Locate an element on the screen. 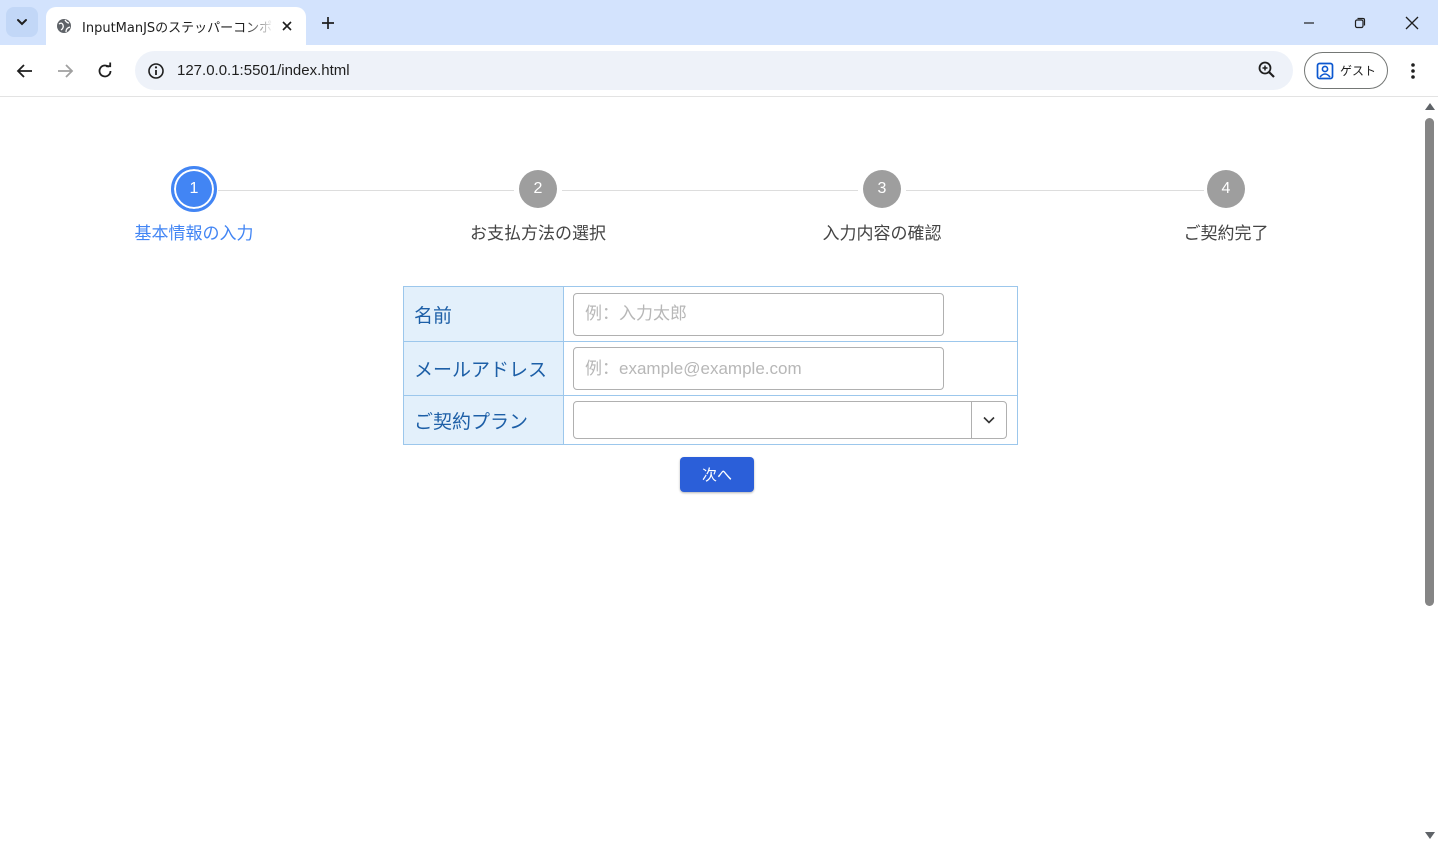 This screenshot has width=1438, height=844. reload-button is located at coordinates (105, 71).